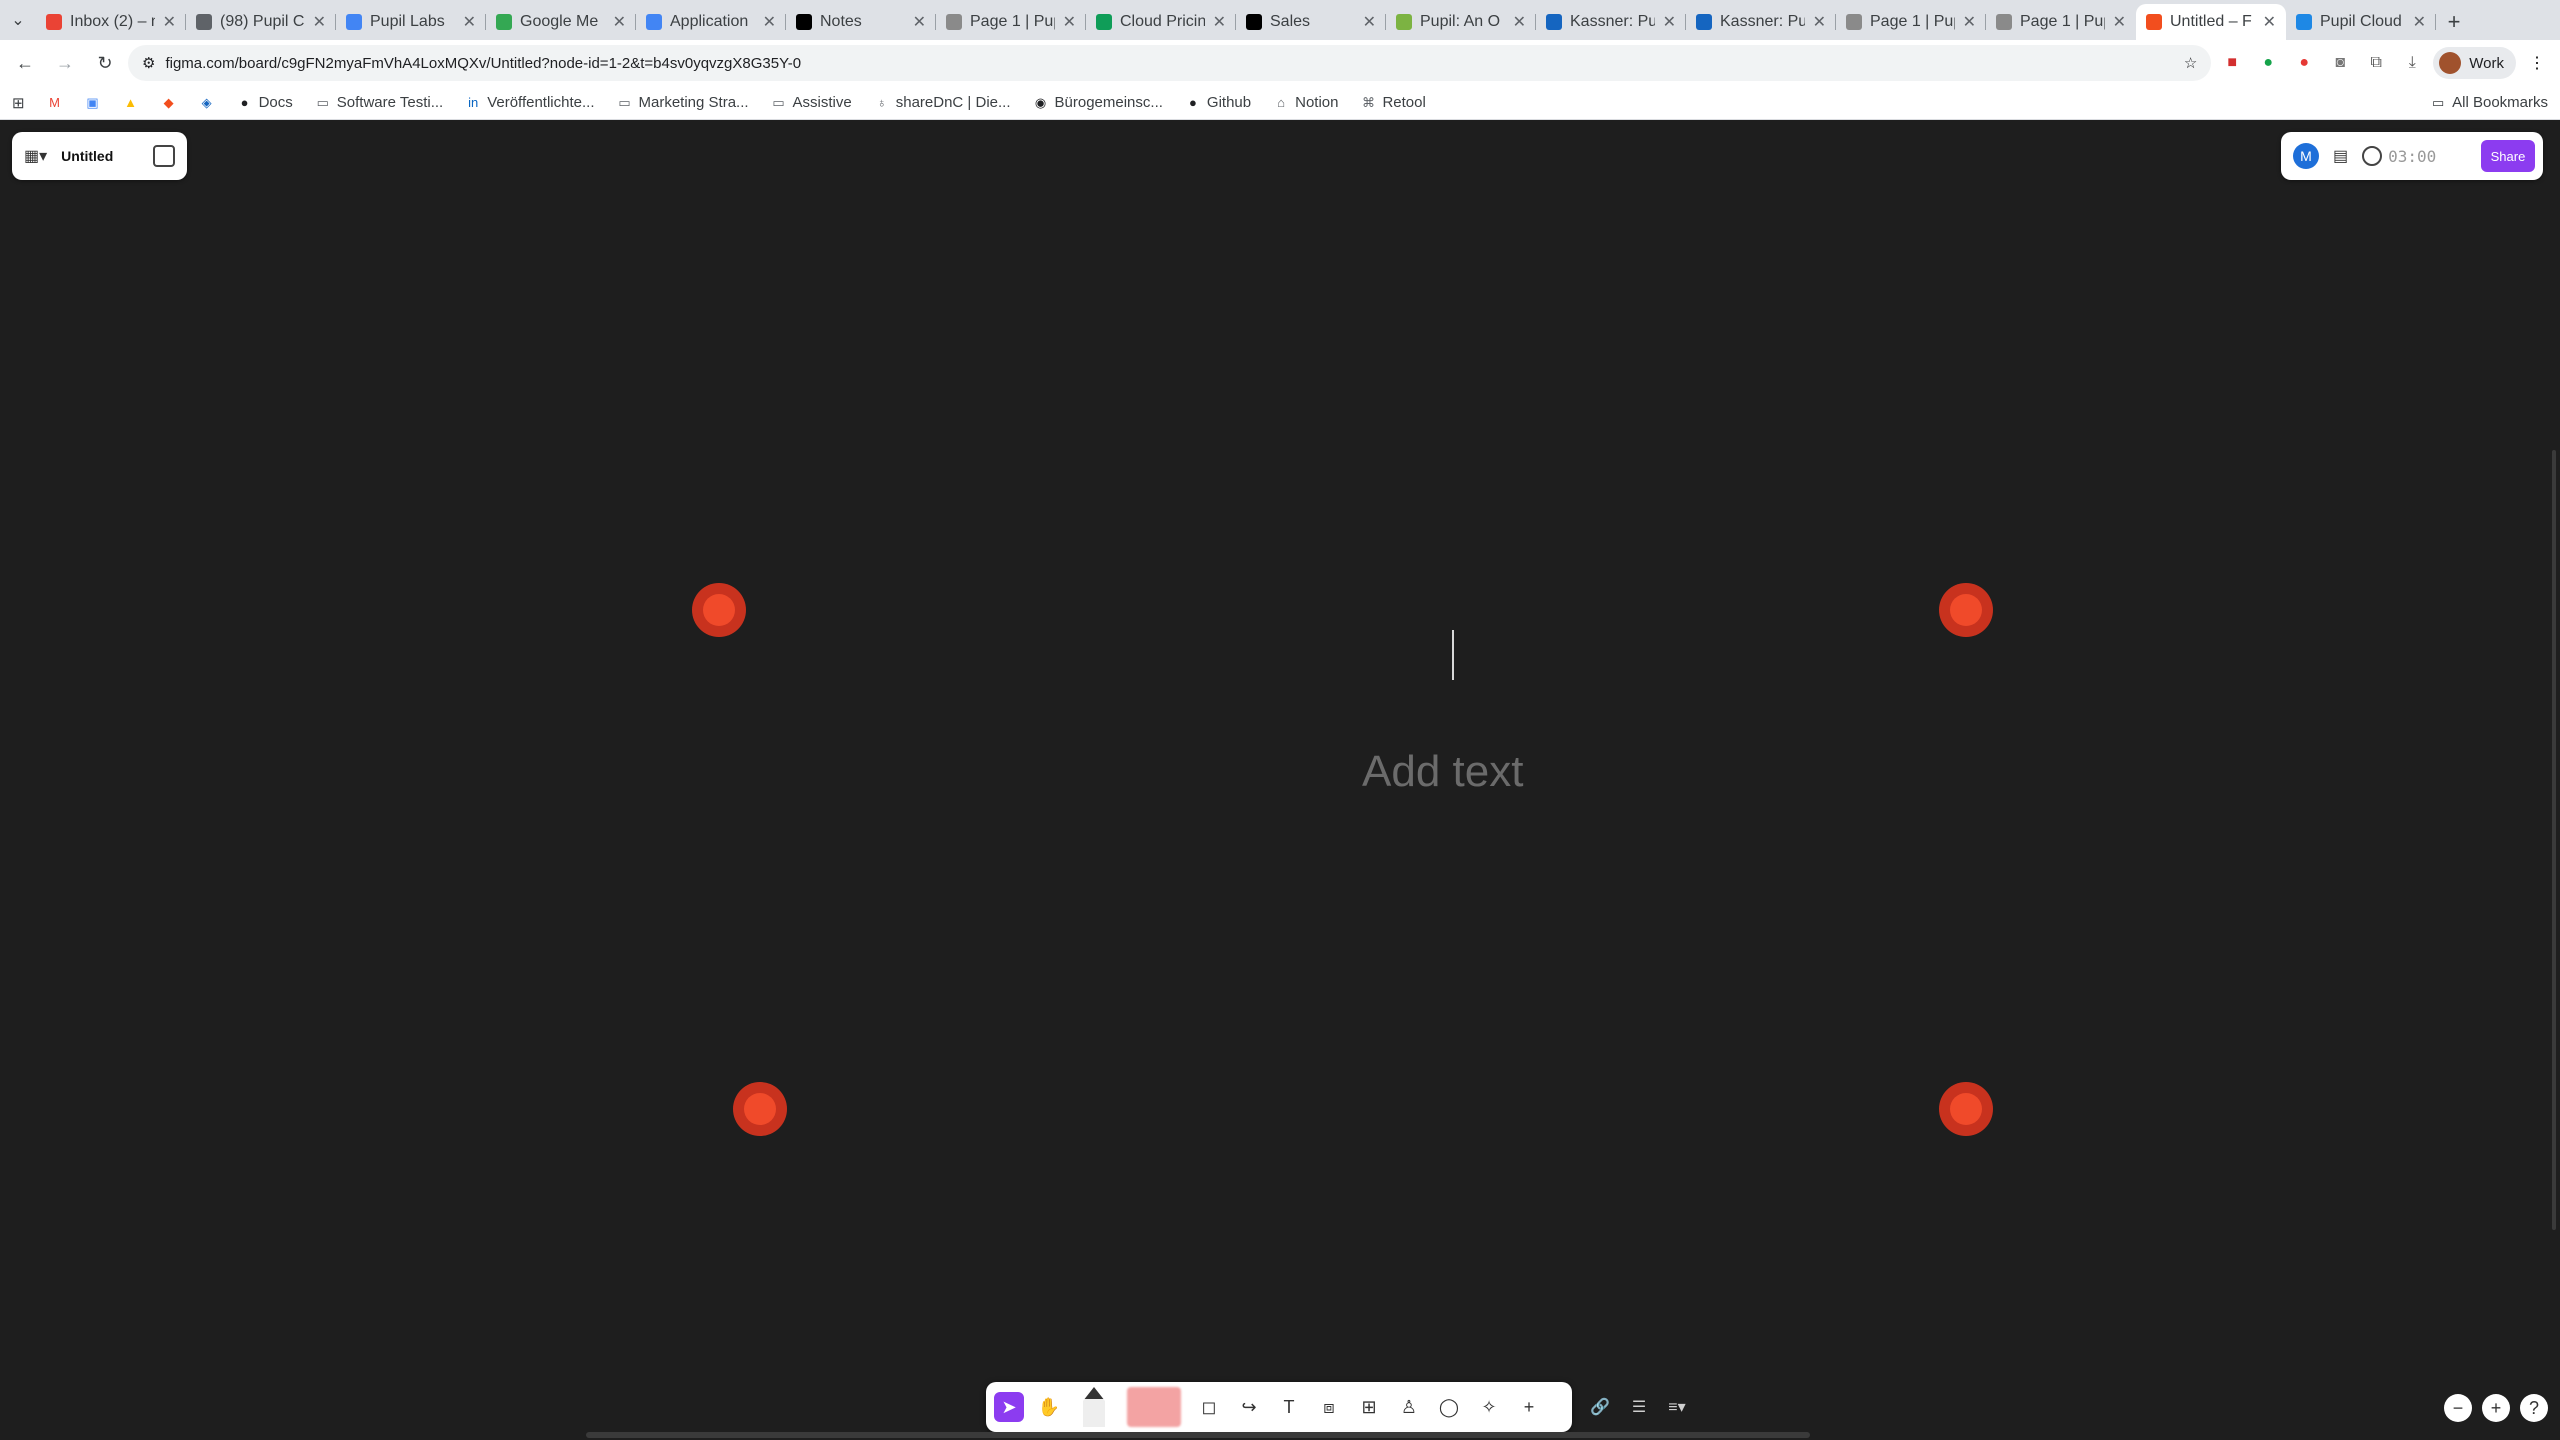 The image size is (2560, 1440). I want to click on all-bookmarks-button: ▭ All Bookmarks, so click(2489, 102).